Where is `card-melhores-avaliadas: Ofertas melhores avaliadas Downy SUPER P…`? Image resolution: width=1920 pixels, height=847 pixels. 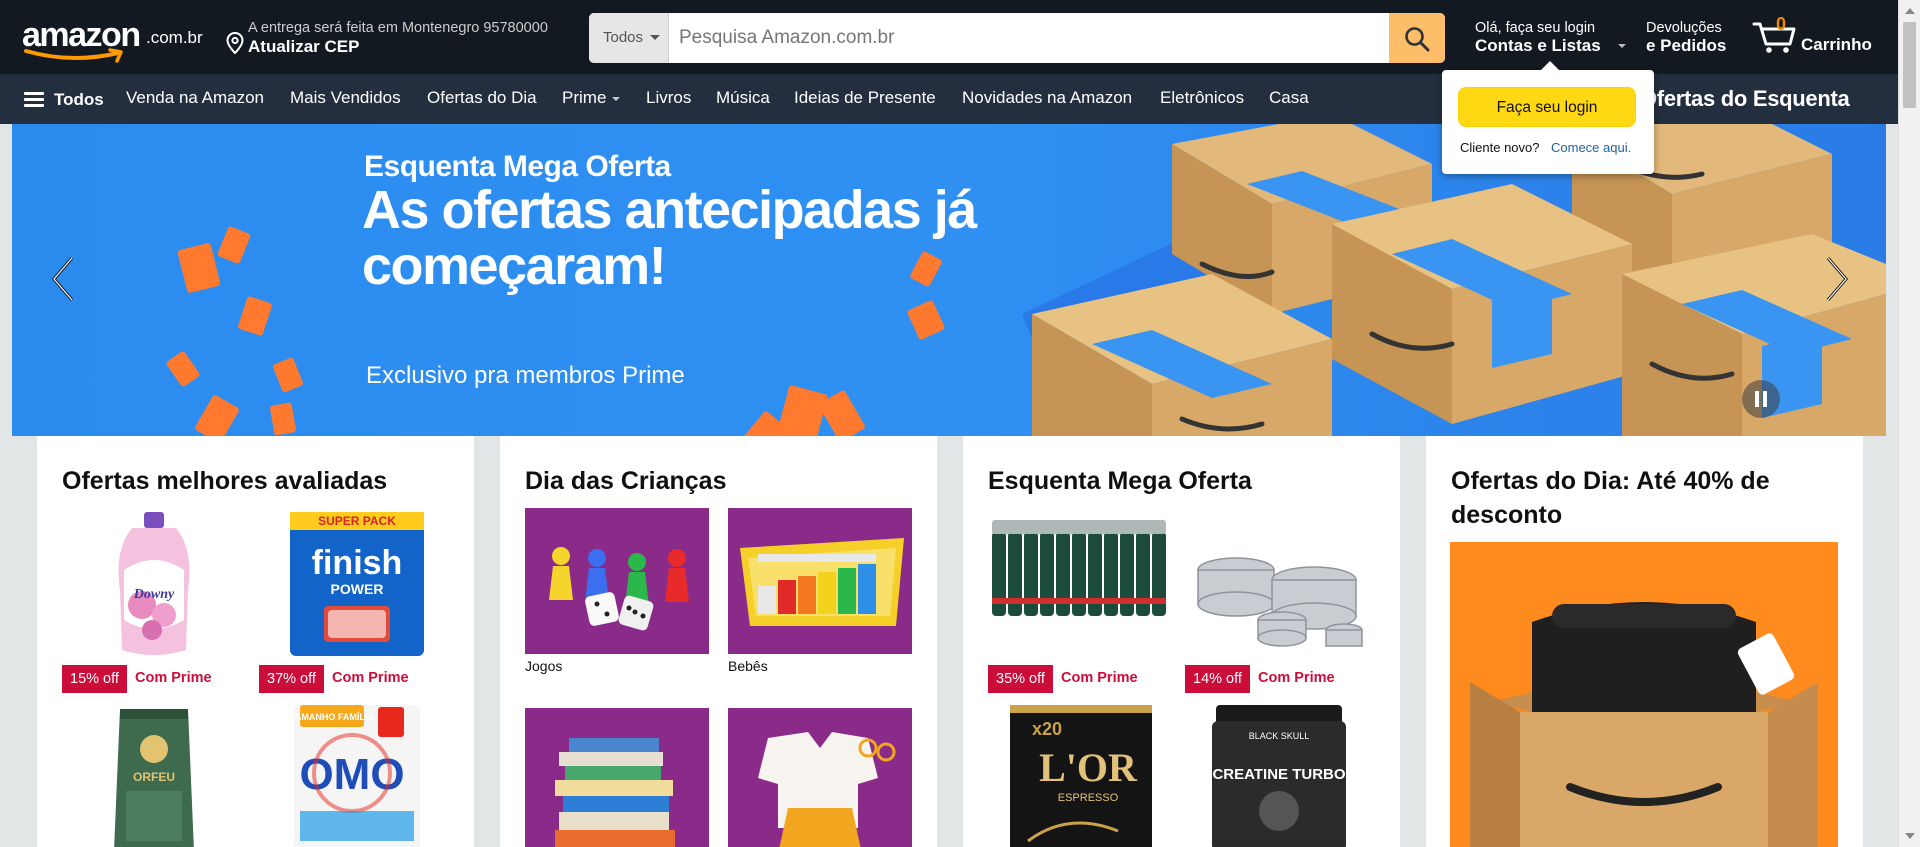
card-melhores-avaliadas: Ofertas melhores avaliadas Downy SUPER P… is located at coordinates (255, 641).